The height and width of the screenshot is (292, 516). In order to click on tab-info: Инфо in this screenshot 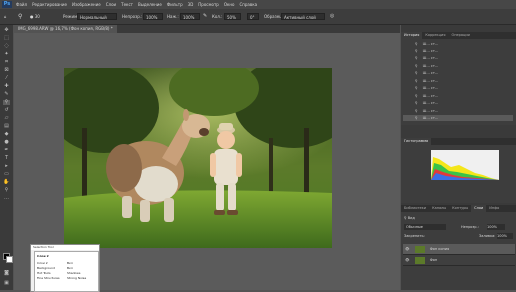, I will do `click(494, 208)`.